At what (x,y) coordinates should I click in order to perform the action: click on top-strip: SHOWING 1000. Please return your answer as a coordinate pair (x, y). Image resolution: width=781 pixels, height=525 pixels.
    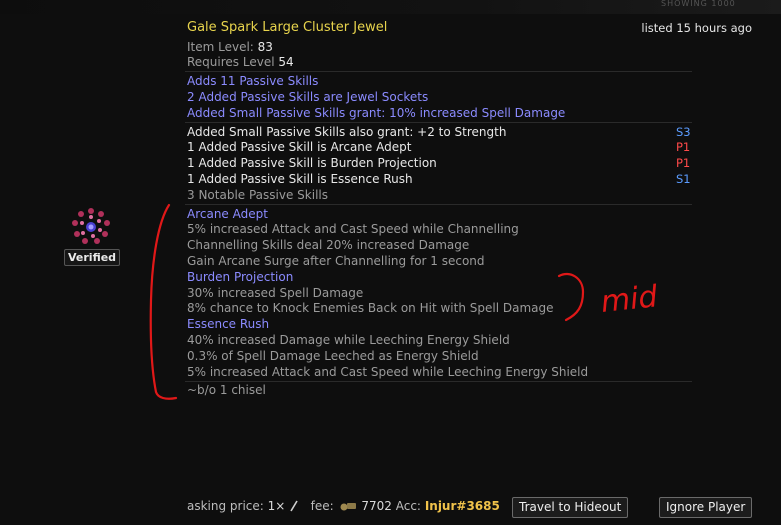
    Looking at the image, I should click on (390, 7).